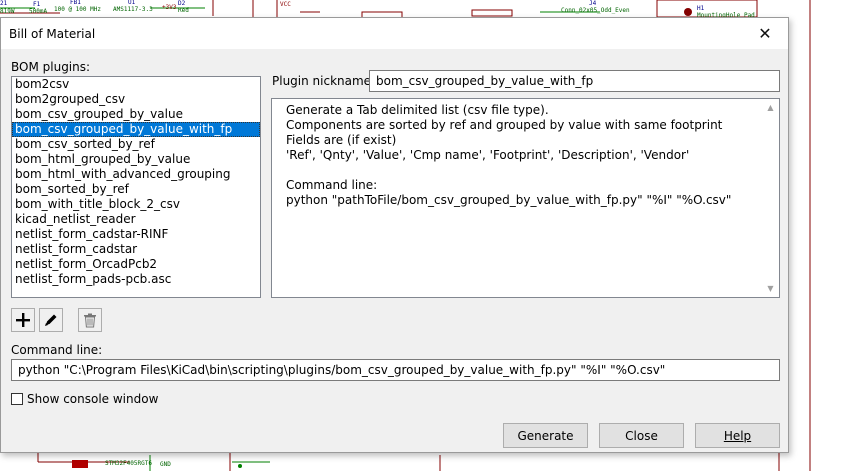 This screenshot has width=843, height=471. I want to click on nickname-input: bom_csv_grouped_by_value_with_fp, so click(574, 81).